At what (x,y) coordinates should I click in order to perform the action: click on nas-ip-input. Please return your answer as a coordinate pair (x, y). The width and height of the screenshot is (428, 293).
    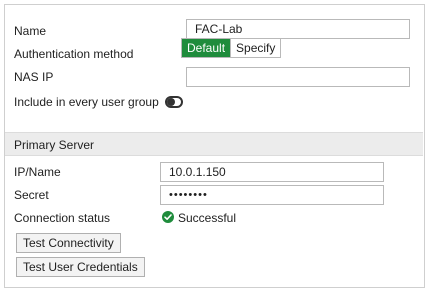
    Looking at the image, I should click on (298, 77).